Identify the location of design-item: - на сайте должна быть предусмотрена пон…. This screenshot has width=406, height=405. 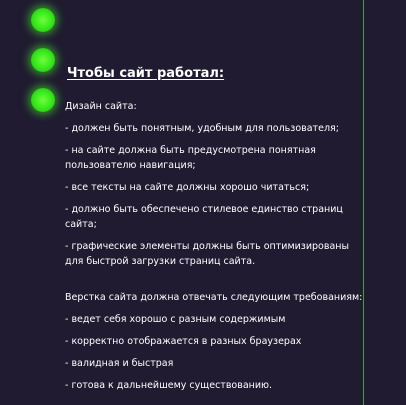
(190, 158).